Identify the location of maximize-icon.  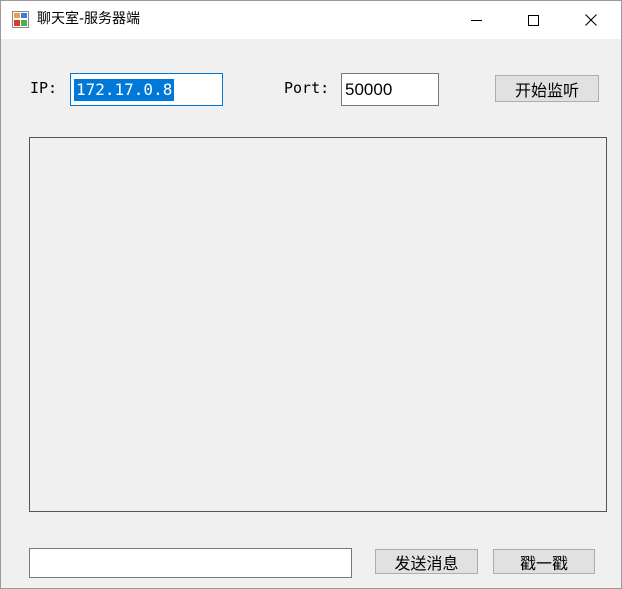
(533, 20).